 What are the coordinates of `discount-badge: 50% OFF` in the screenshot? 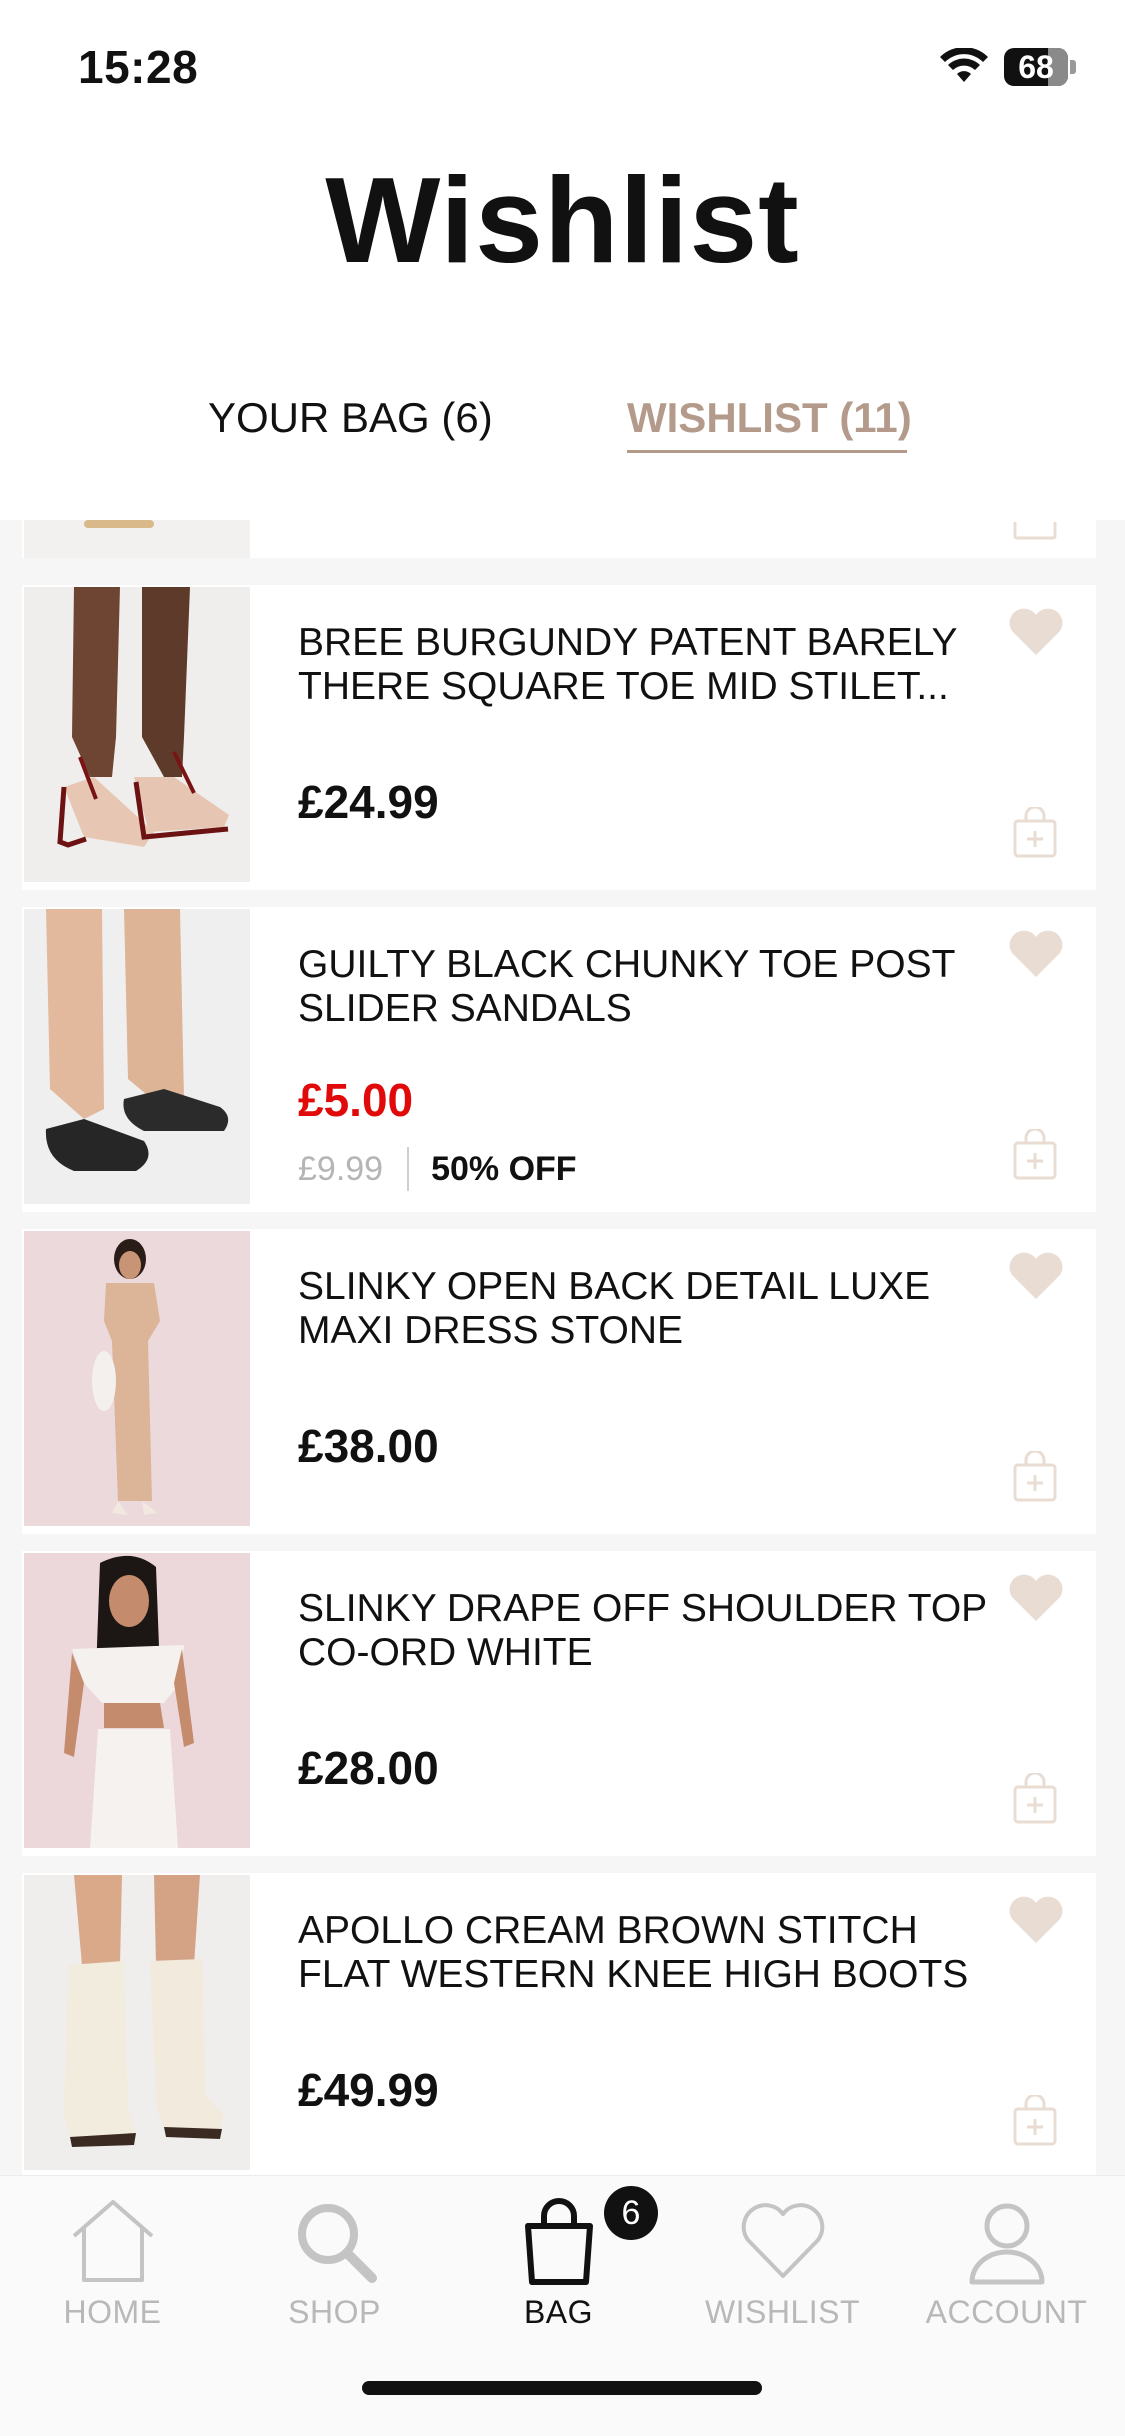 It's located at (504, 1168).